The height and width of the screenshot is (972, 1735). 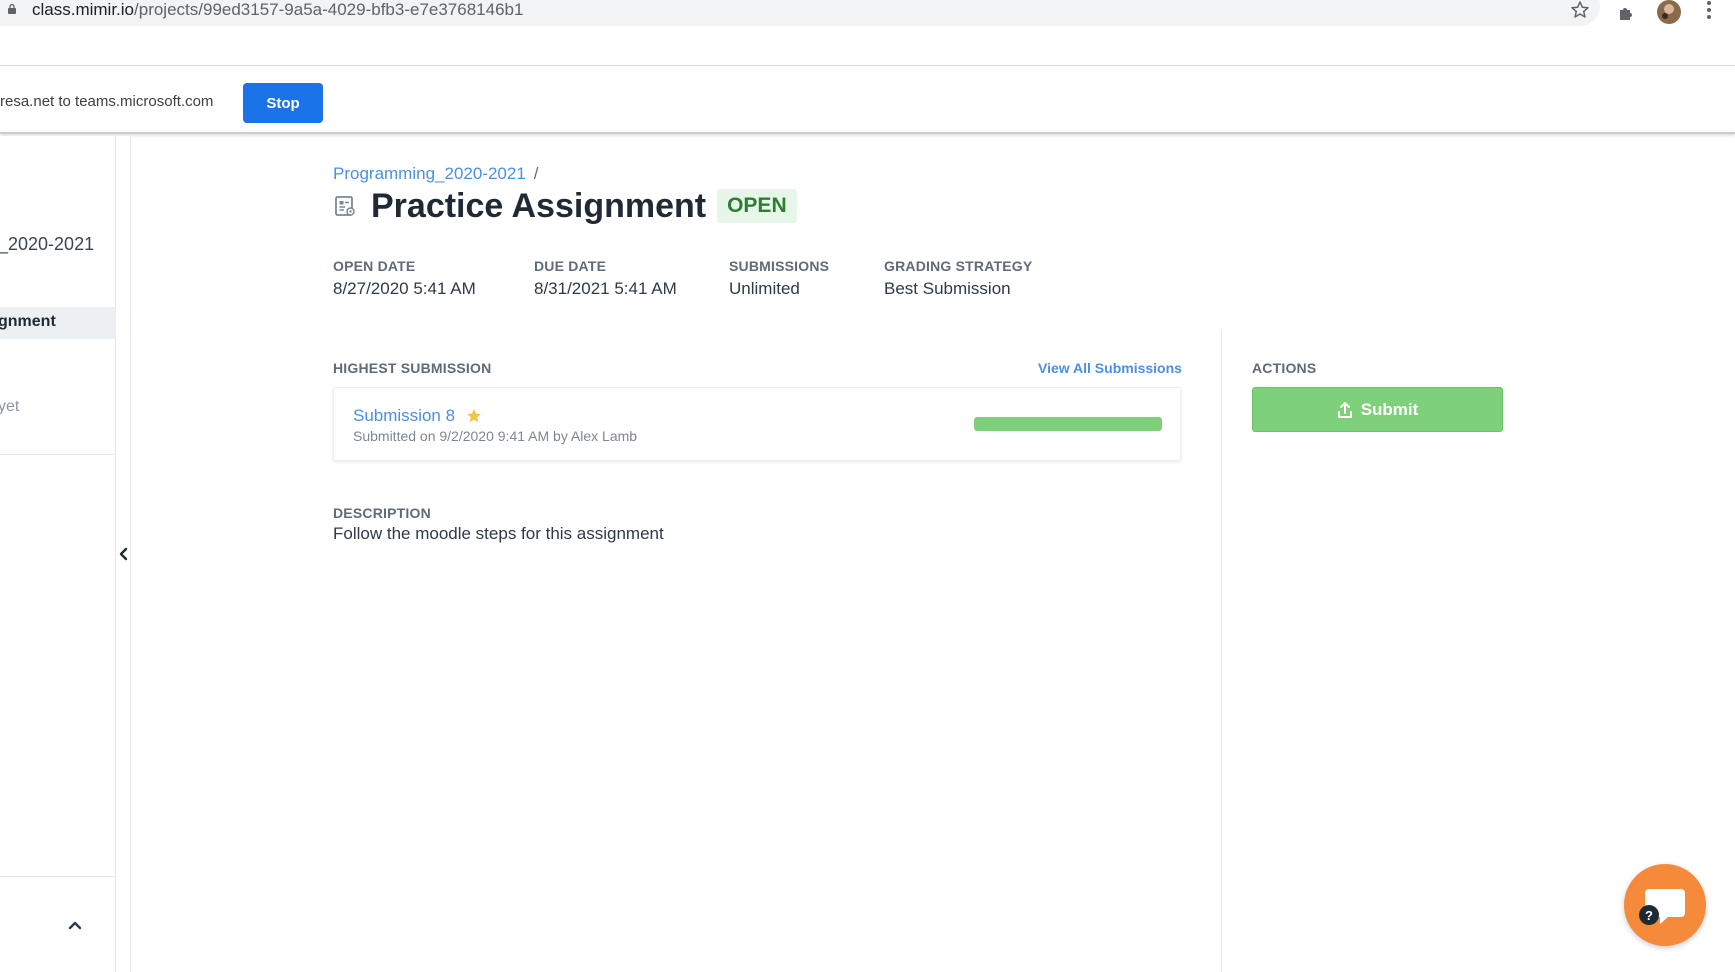 I want to click on url-host: class.mimir.io, so click(x=83, y=9).